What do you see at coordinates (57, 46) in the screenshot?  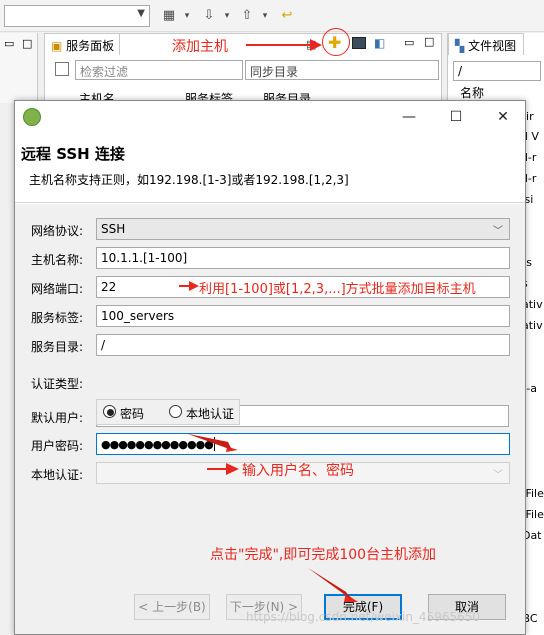 I see `service-panel-icon: ▣` at bounding box center [57, 46].